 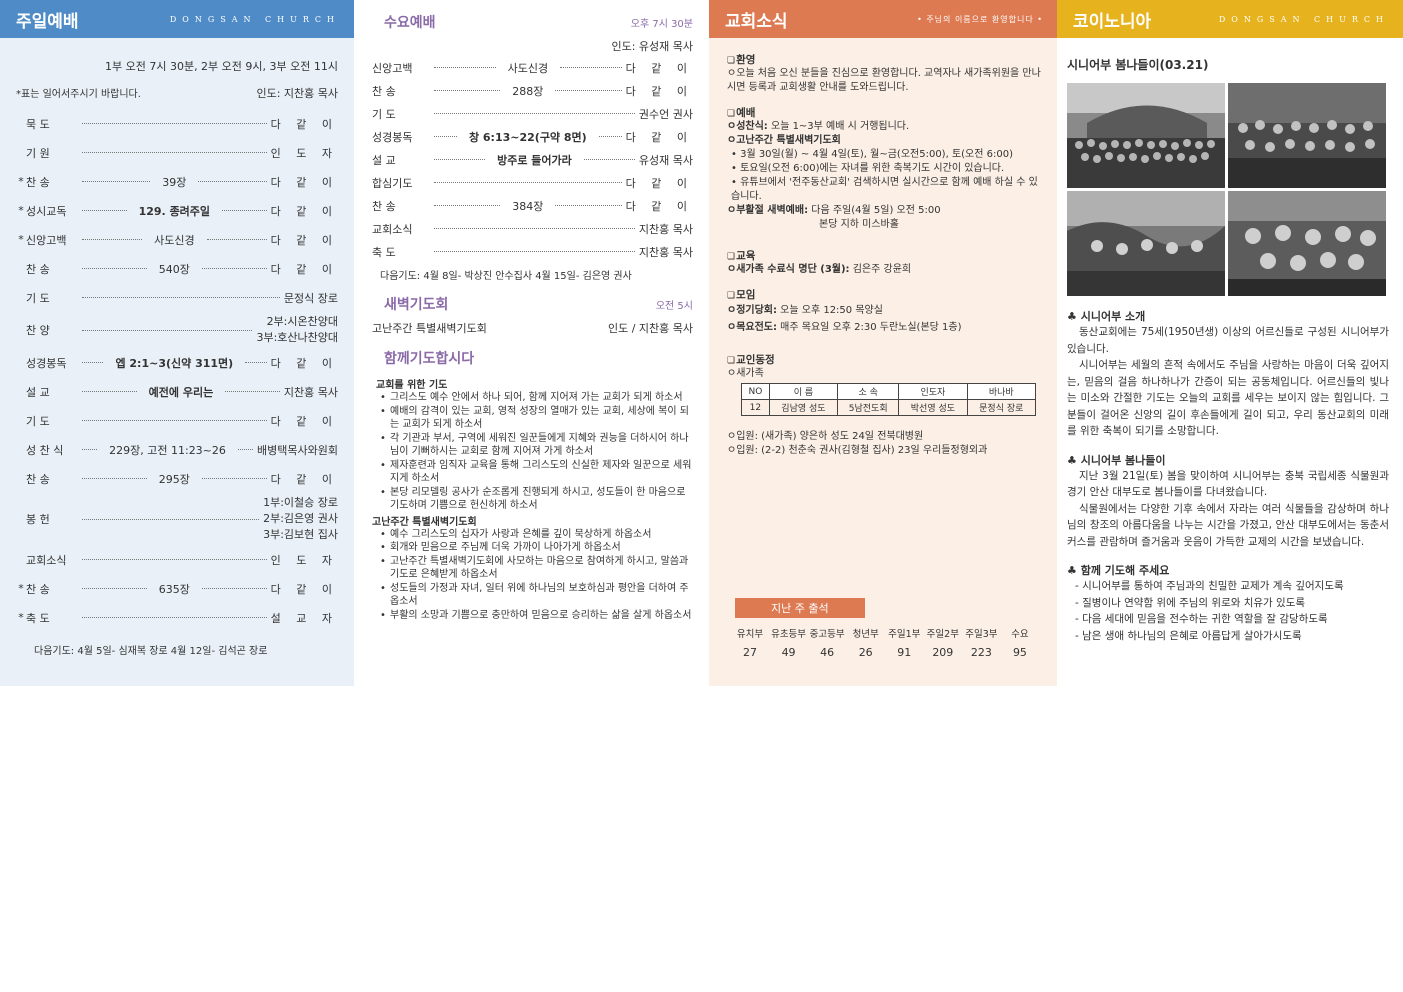 I want to click on attendance-label: 주일2부, so click(x=942, y=634).